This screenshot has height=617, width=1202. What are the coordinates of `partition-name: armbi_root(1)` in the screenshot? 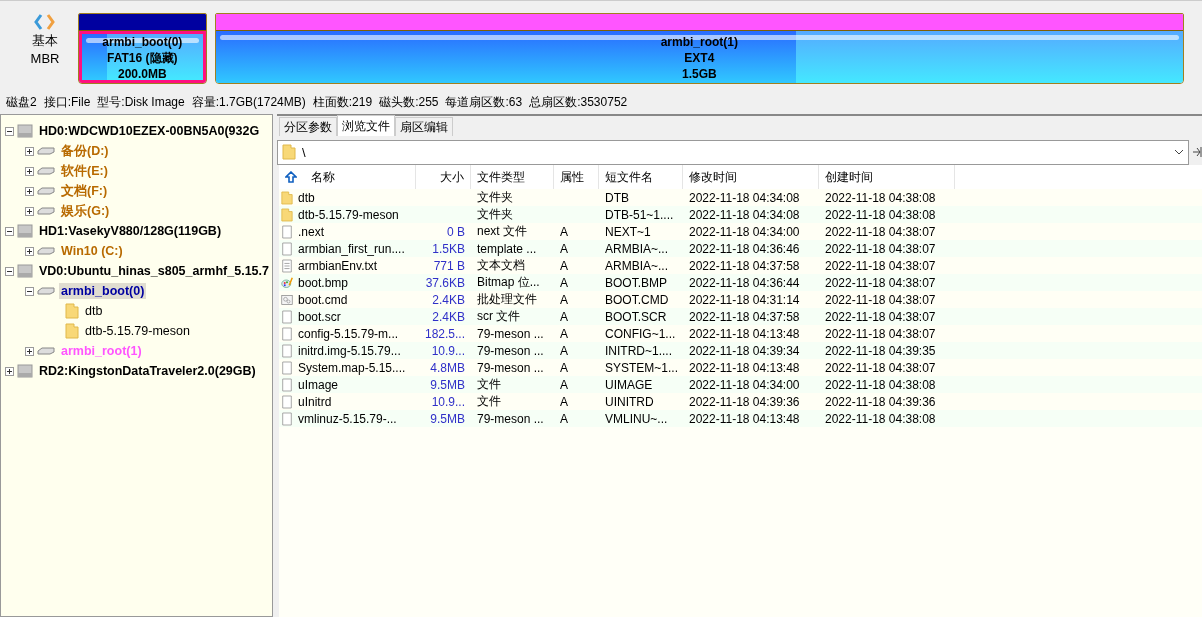 It's located at (699, 42).